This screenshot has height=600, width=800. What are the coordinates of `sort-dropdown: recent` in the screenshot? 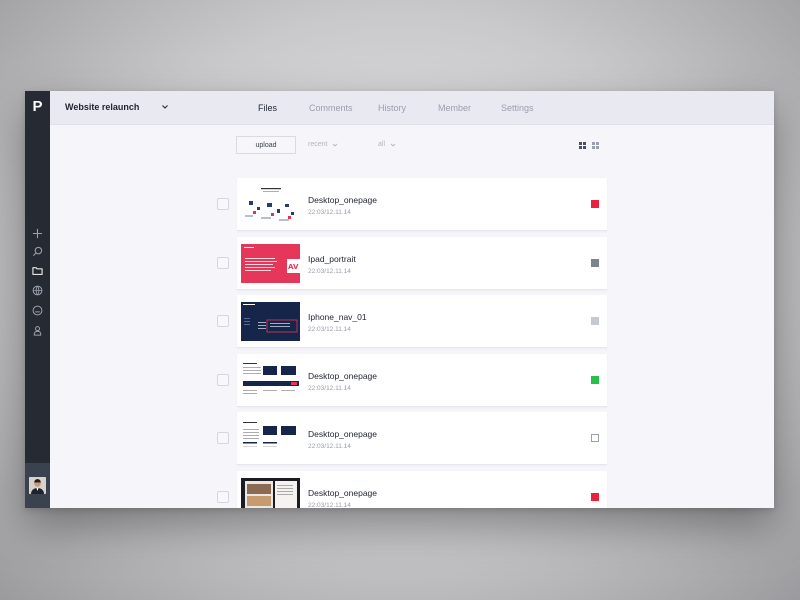 It's located at (323, 144).